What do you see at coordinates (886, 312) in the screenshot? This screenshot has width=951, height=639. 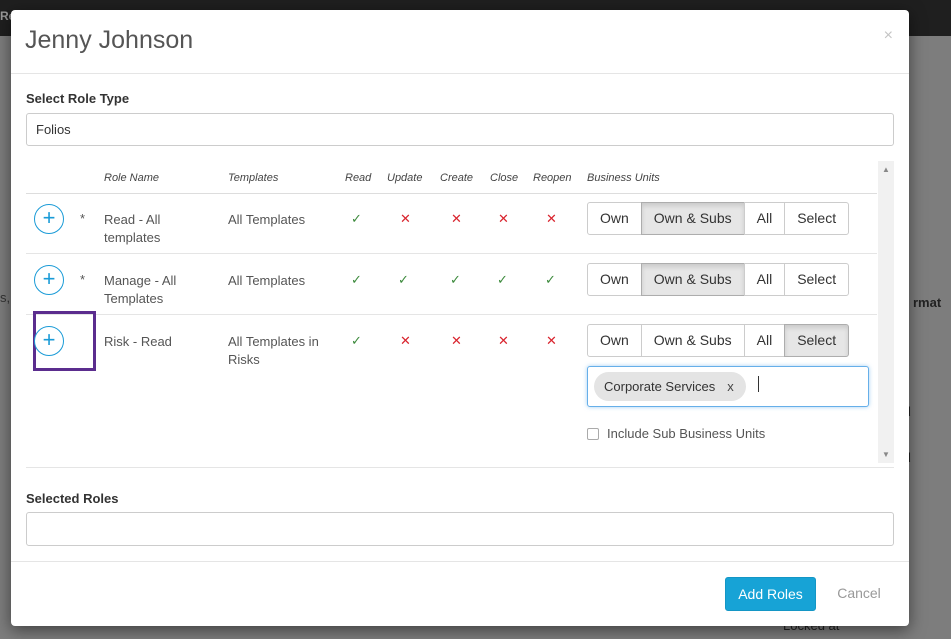 I see `roles-scrollbar: ▲ ▼` at bounding box center [886, 312].